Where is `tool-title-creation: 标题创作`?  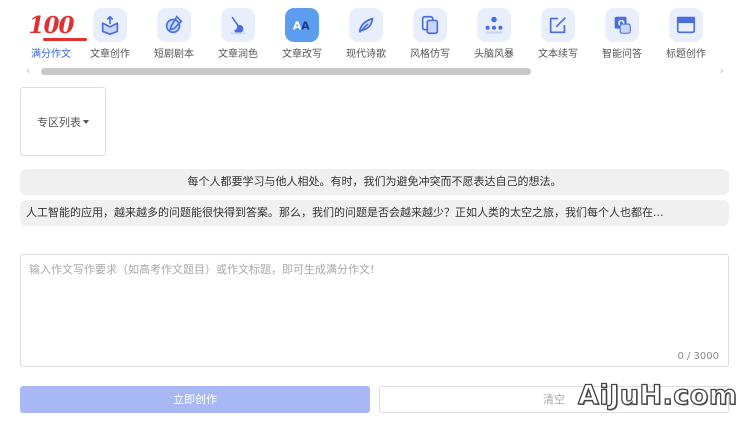 tool-title-creation: 标题创作 is located at coordinates (686, 34).